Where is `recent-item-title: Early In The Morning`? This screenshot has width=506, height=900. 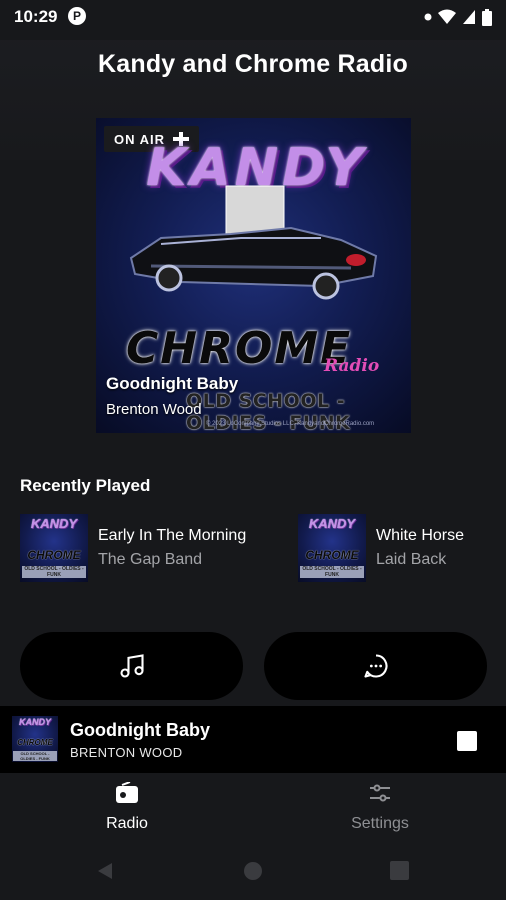 recent-item-title: Early In The Morning is located at coordinates (172, 535).